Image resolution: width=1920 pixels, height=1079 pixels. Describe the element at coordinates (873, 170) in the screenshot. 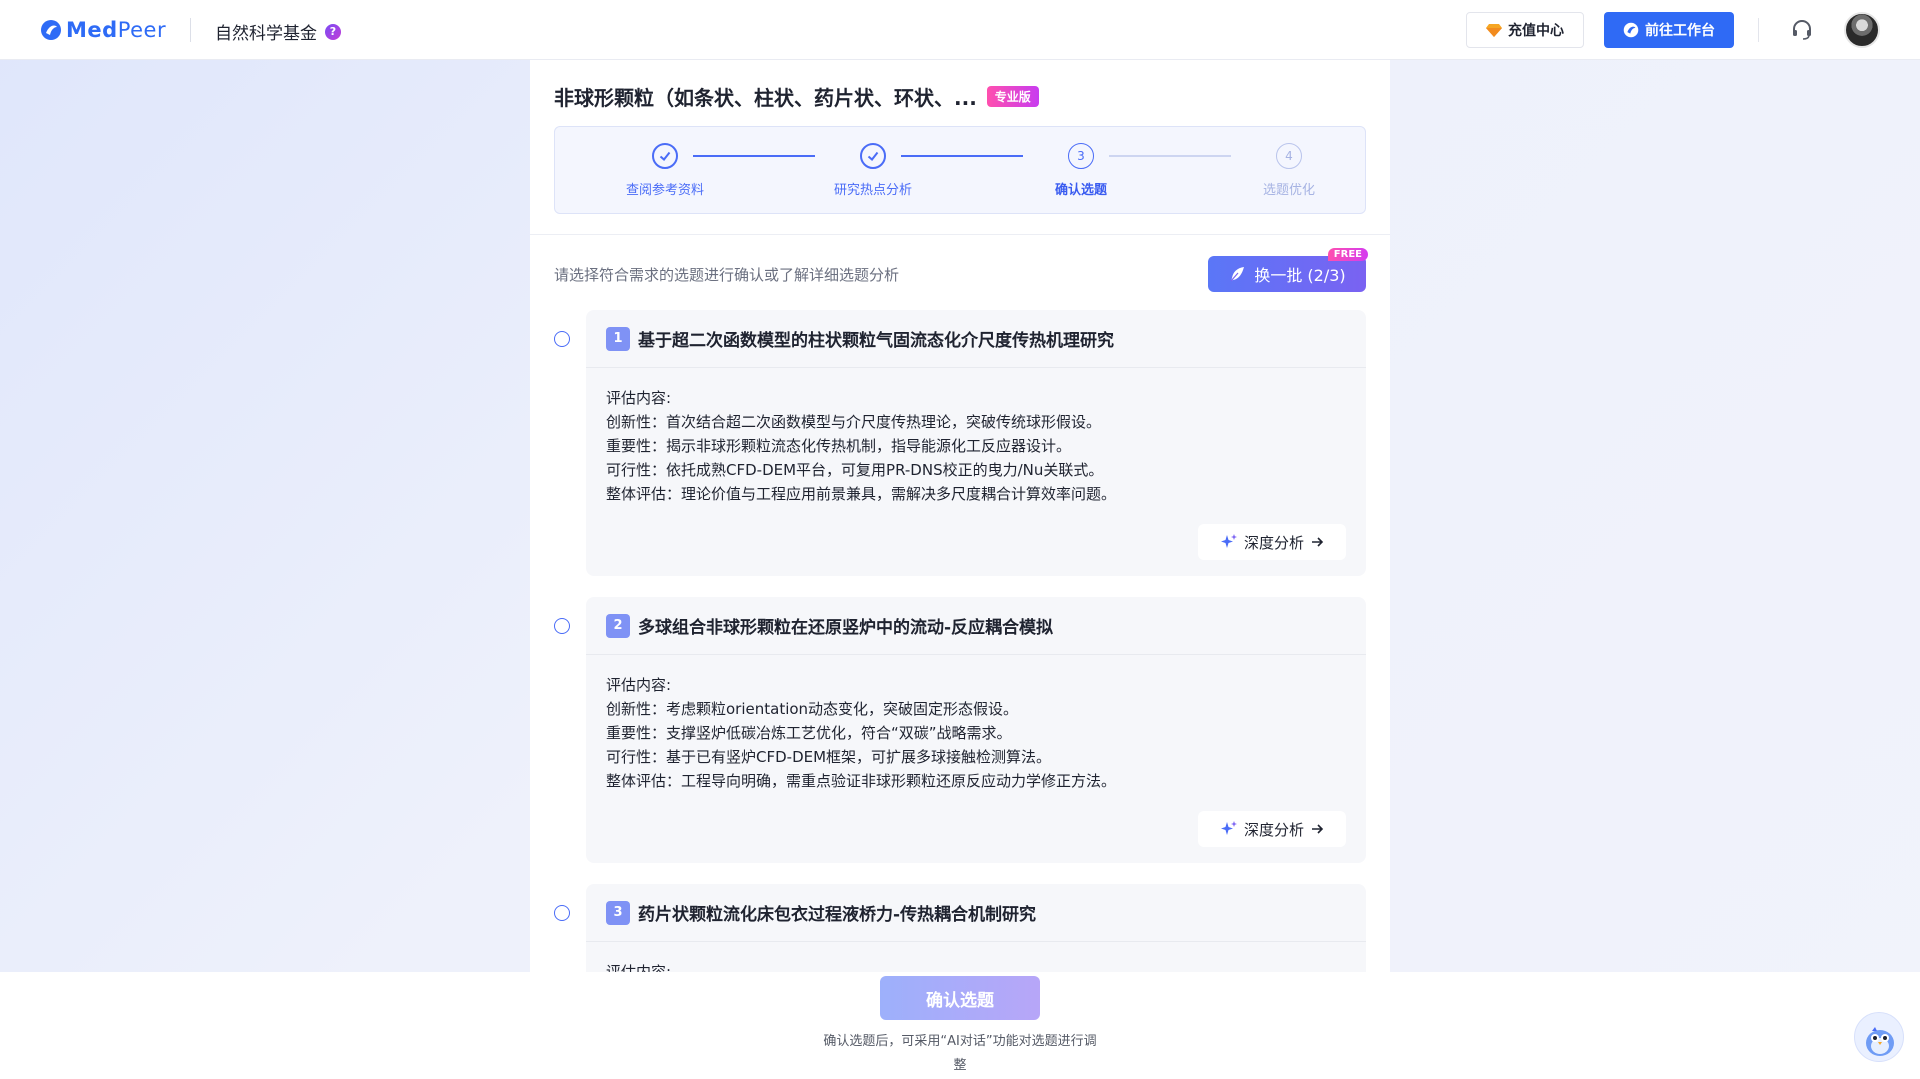

I see `step-2: 研究热点分析` at that location.